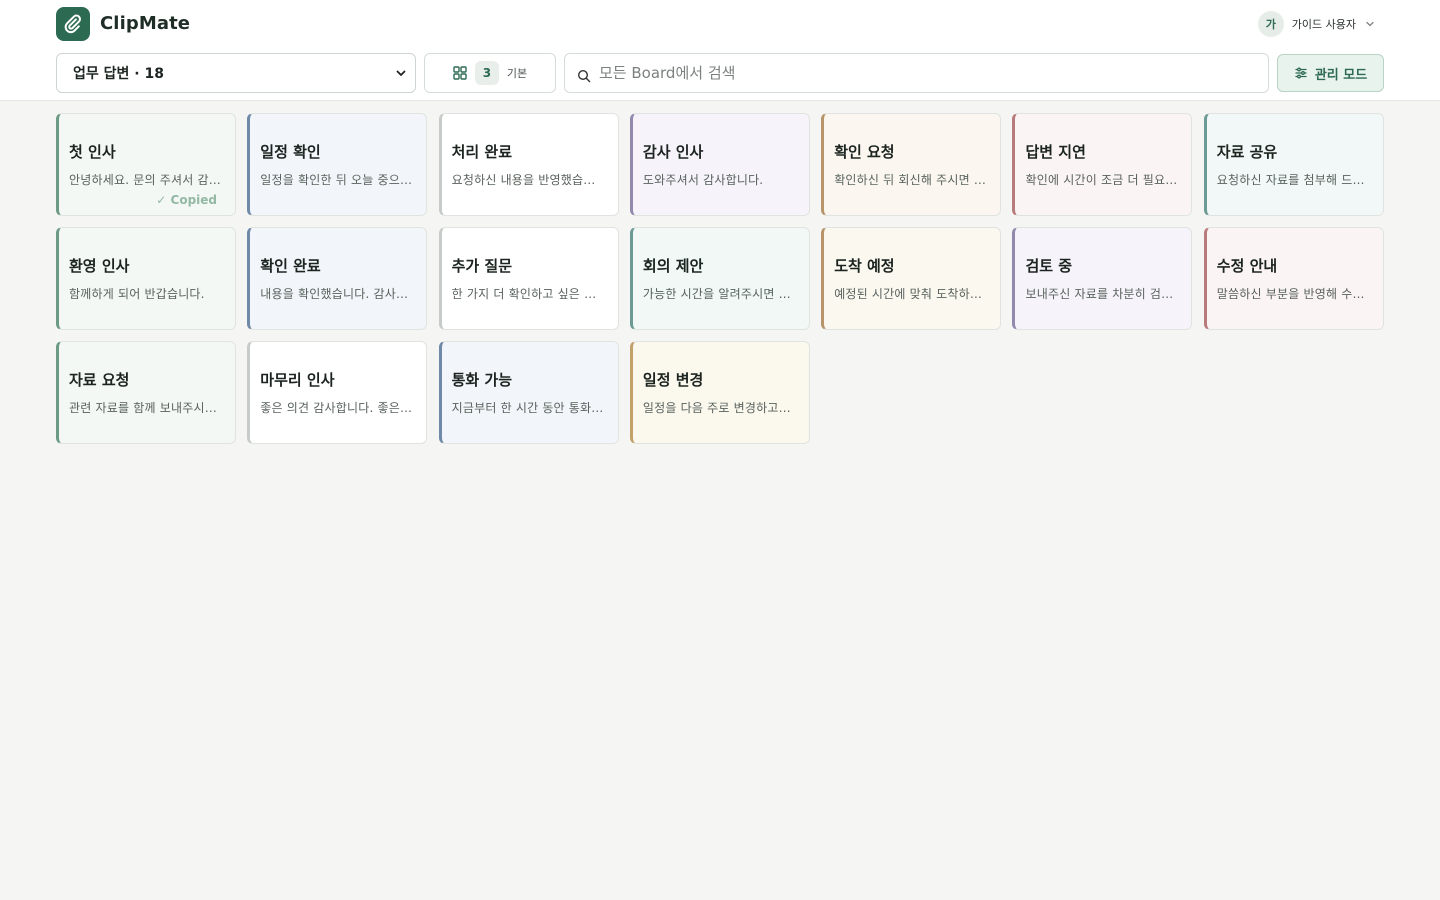 This screenshot has width=1440, height=900. What do you see at coordinates (528, 408) in the screenshot?
I see `snippet-preview: 지금부터 한 시간 동안 통화 가능합니다.` at bounding box center [528, 408].